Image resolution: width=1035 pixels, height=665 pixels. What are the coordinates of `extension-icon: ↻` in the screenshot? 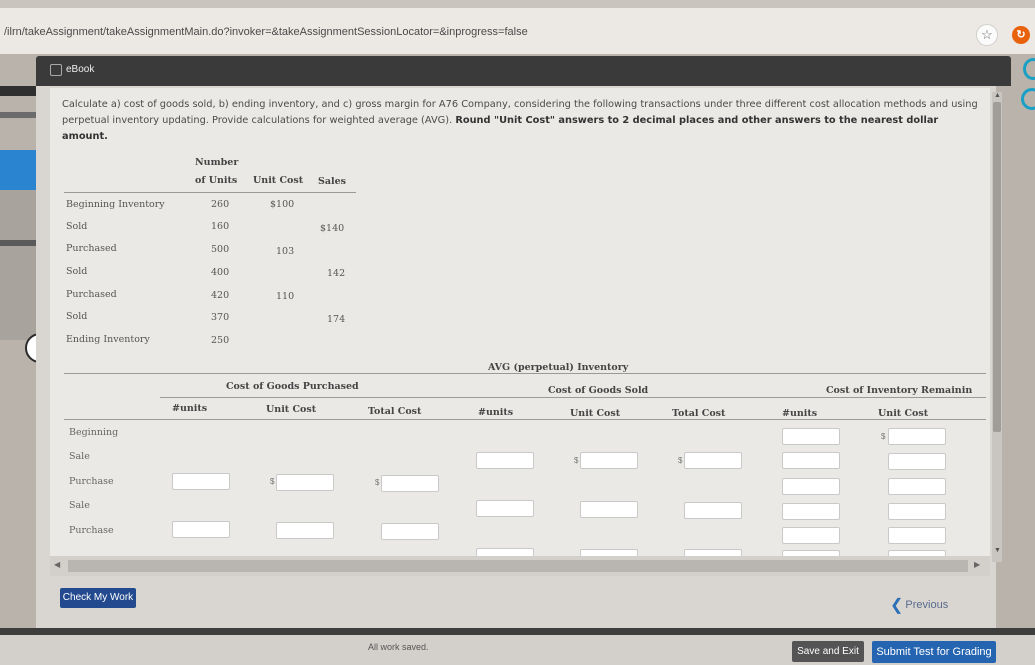 It's located at (1021, 35).